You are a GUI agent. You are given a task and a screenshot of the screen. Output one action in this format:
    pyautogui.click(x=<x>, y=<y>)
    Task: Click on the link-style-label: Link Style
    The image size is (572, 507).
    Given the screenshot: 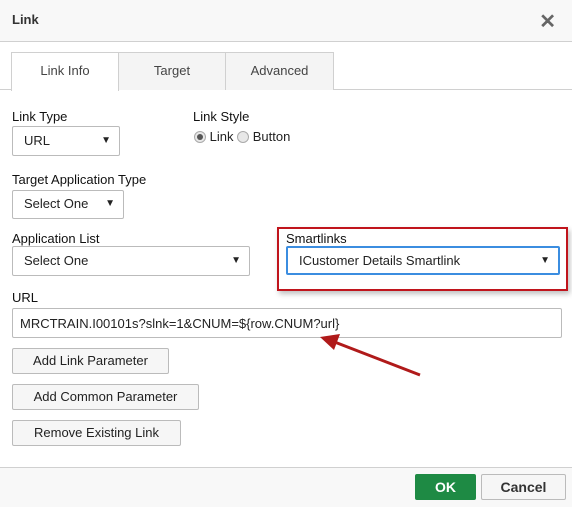 What is the action you would take?
    pyautogui.click(x=221, y=116)
    